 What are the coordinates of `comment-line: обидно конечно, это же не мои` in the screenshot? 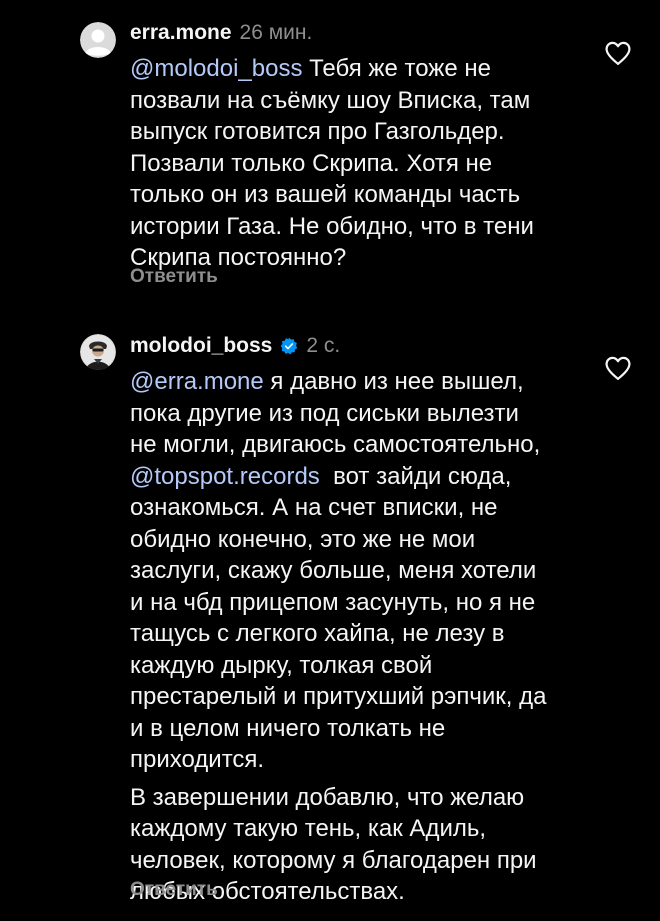 It's located at (357, 540).